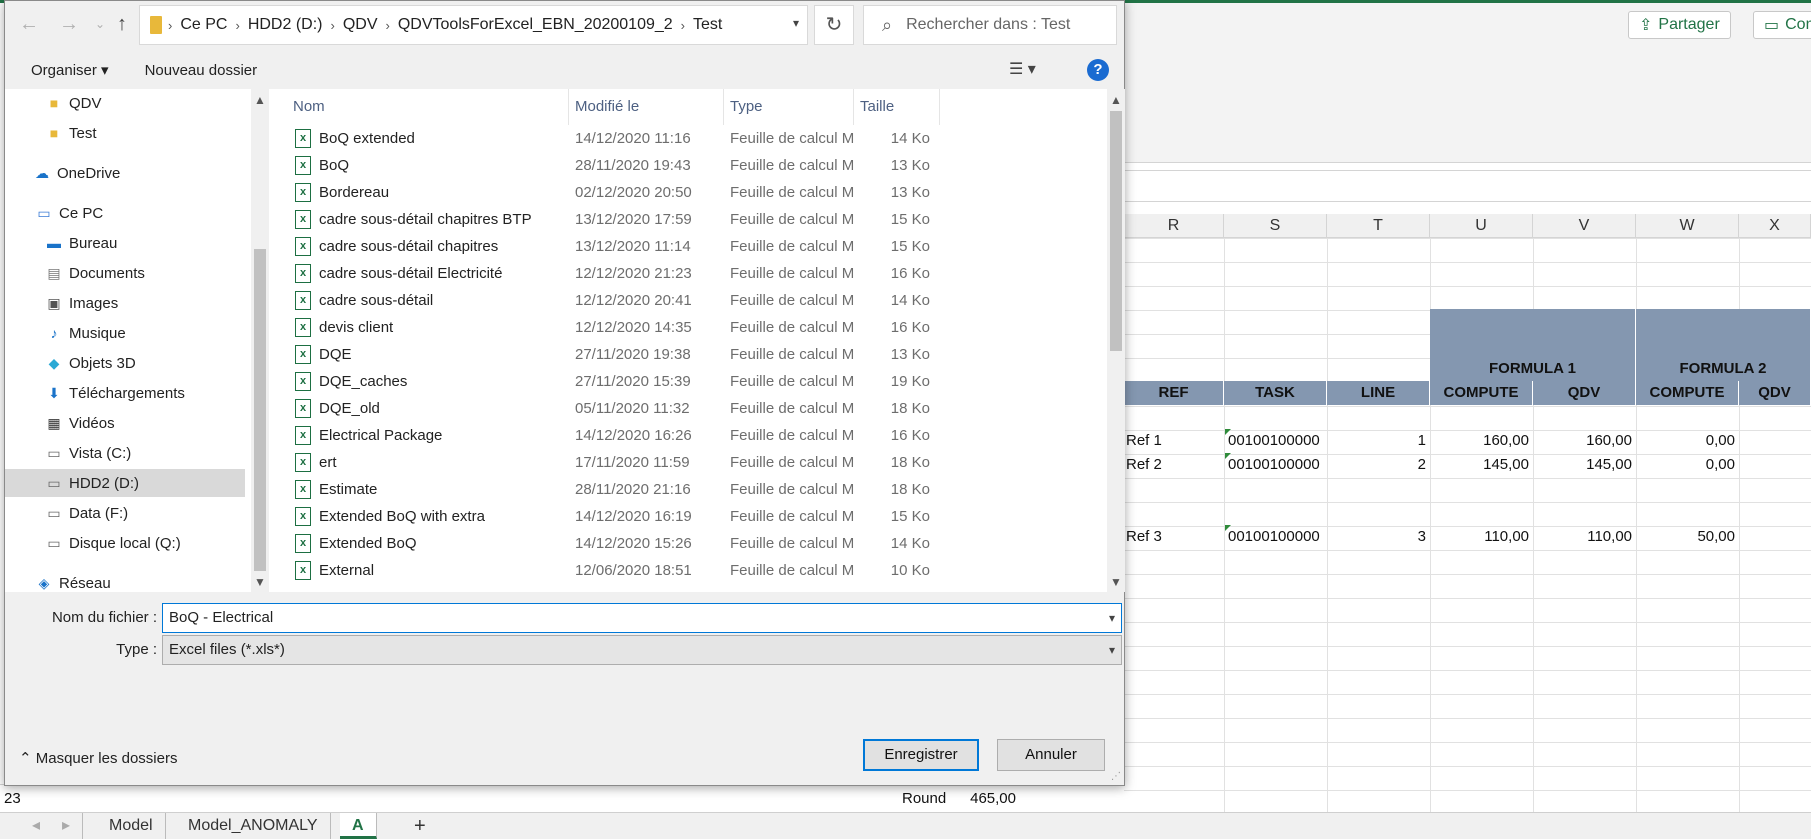 This screenshot has height=839, width=1811. What do you see at coordinates (1775, 393) in the screenshot?
I see `qdv2-header: QDV` at bounding box center [1775, 393].